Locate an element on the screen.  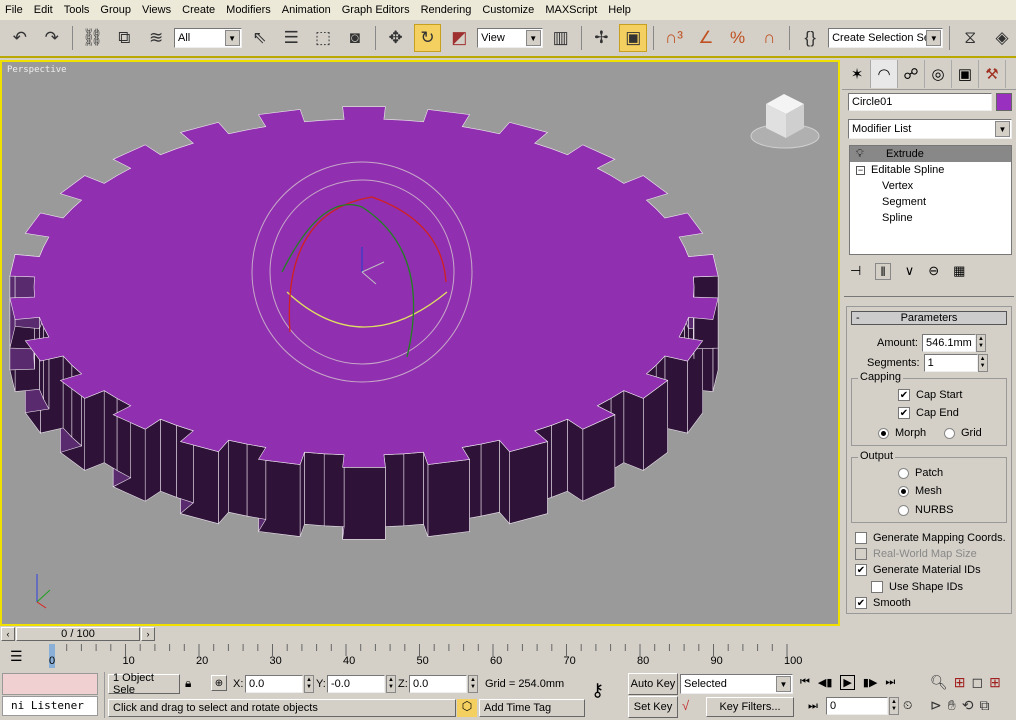
y-spinner: ▲ ▼ is located at coordinates (391, 684).